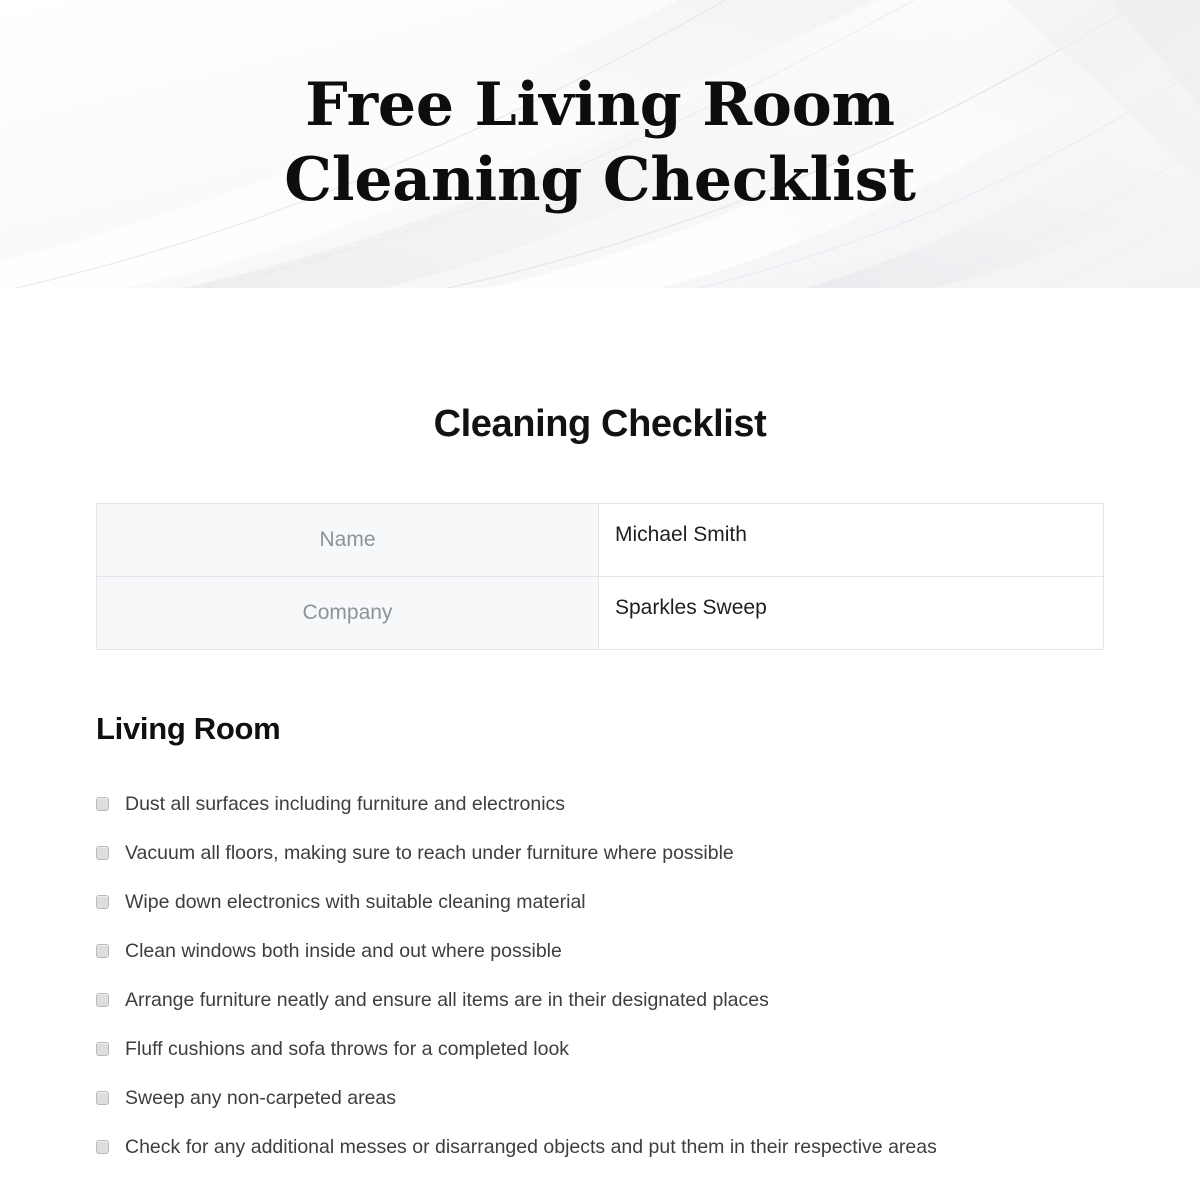 Image resolution: width=1200 pixels, height=1200 pixels. Describe the element at coordinates (600, 1098) in the screenshot. I see `list-item: Sweep any non-carpeted areas` at that location.